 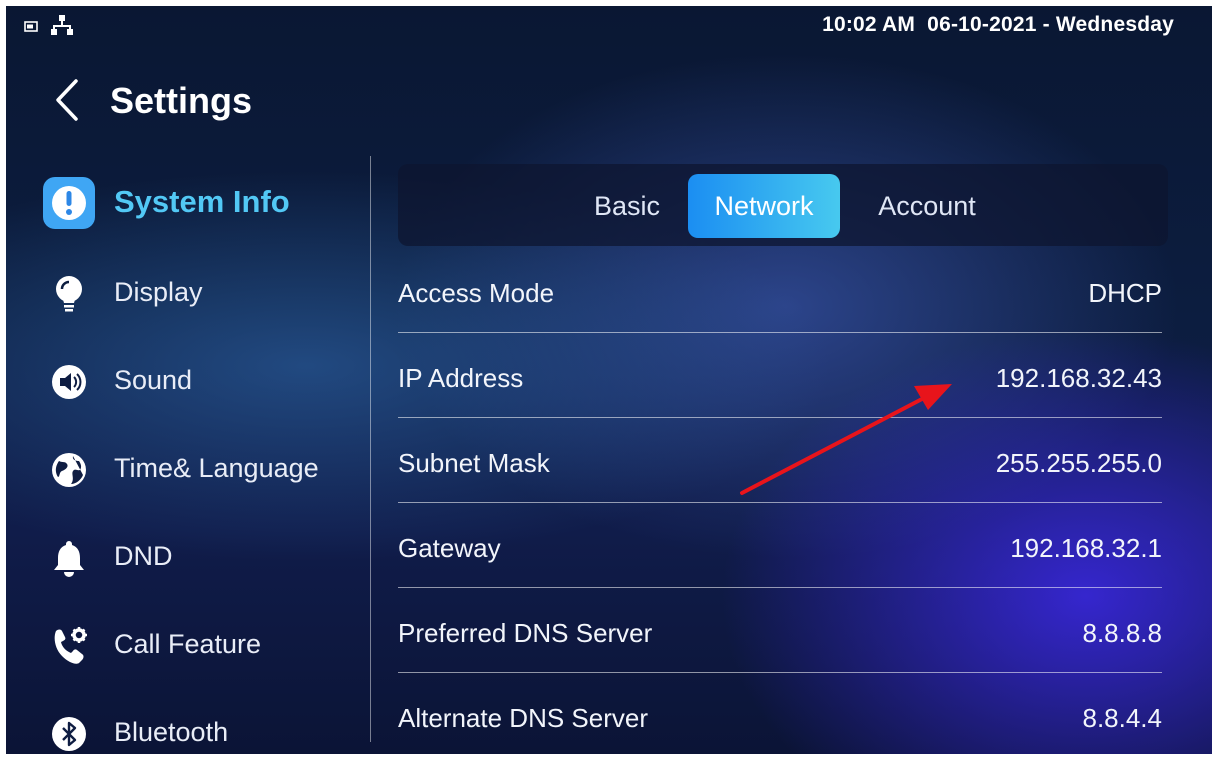 I want to click on back-button, so click(x=67, y=100).